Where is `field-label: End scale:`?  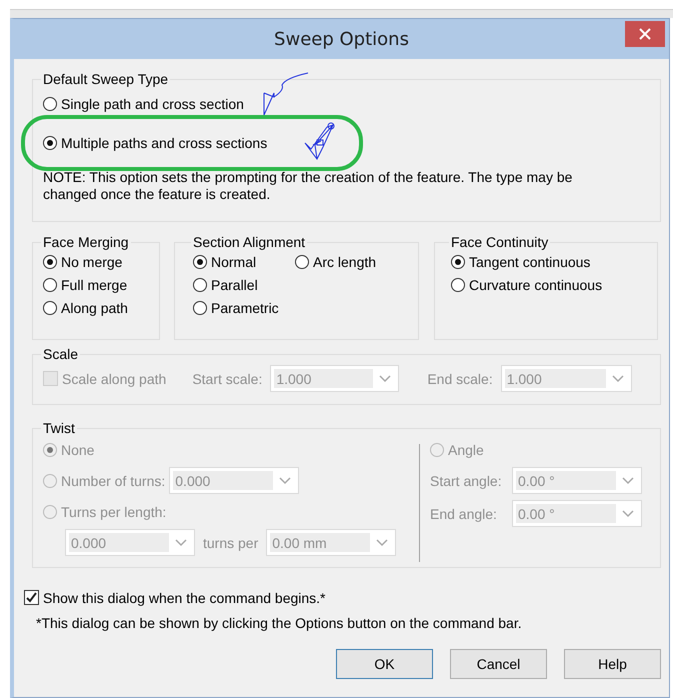 field-label: End scale: is located at coordinates (460, 378).